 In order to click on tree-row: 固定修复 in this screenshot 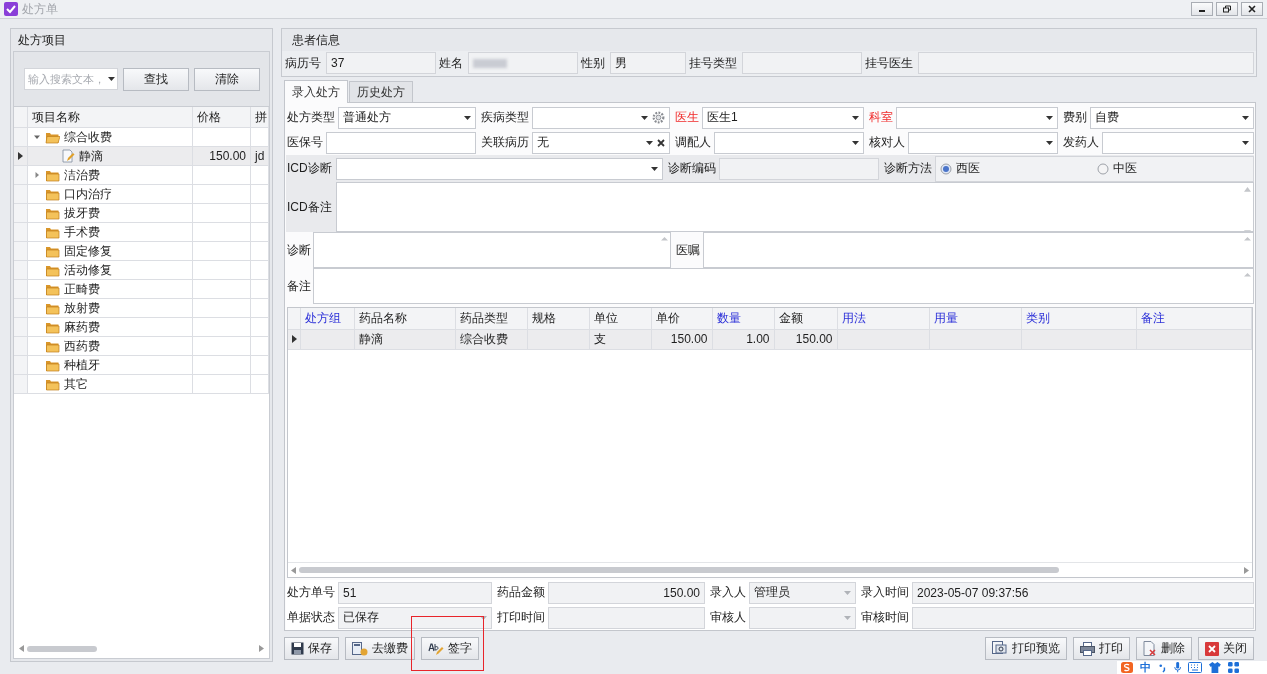, I will do `click(141, 251)`.